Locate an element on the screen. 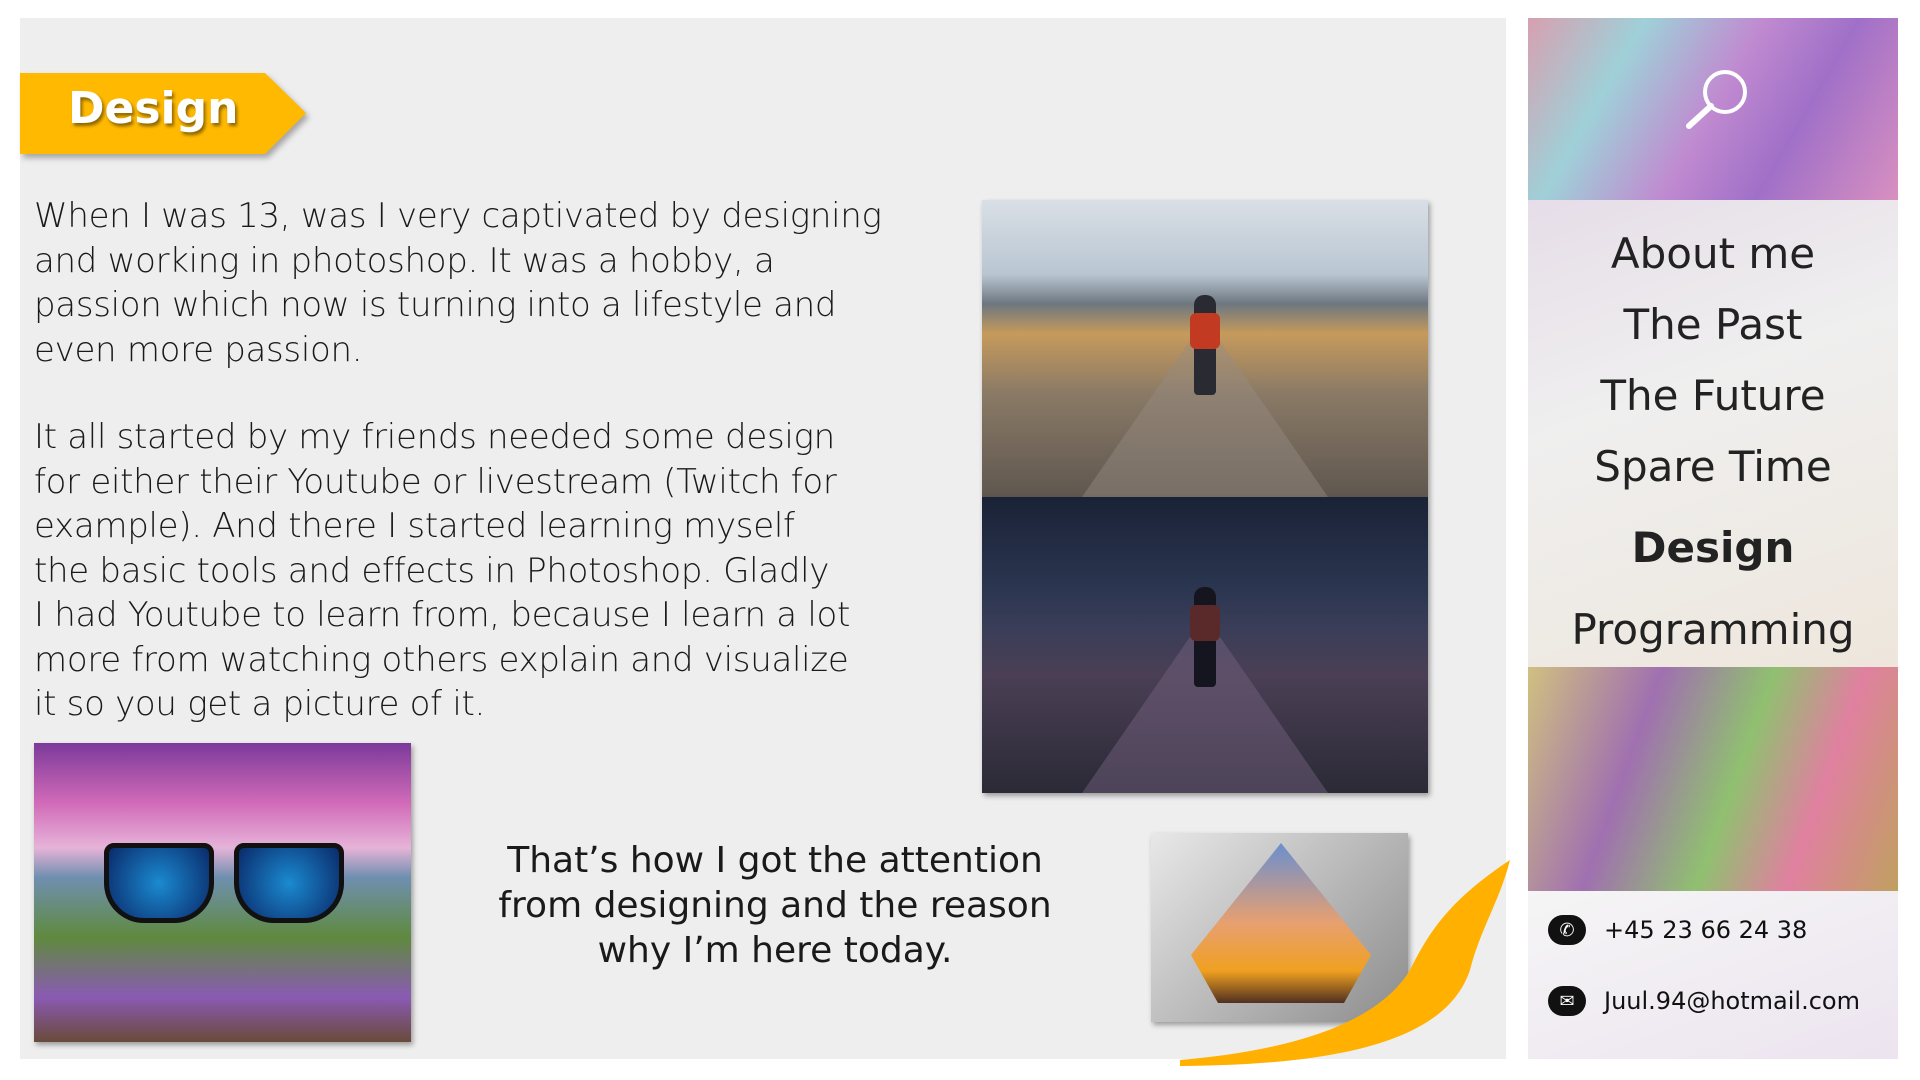 Image resolution: width=1920 pixels, height=1080 pixels. nav-design: Design is located at coordinates (1713, 548).